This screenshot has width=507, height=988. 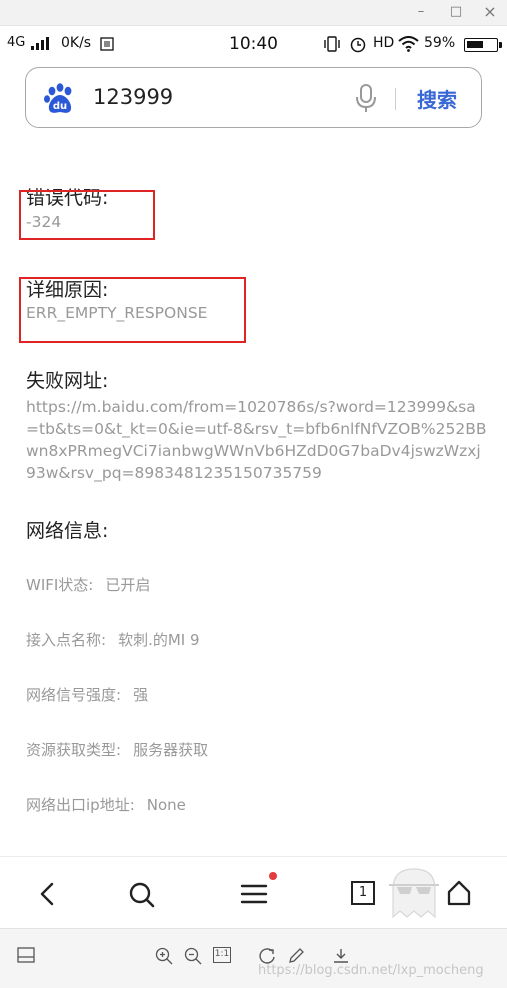 I want to click on back-icon, so click(x=47, y=894).